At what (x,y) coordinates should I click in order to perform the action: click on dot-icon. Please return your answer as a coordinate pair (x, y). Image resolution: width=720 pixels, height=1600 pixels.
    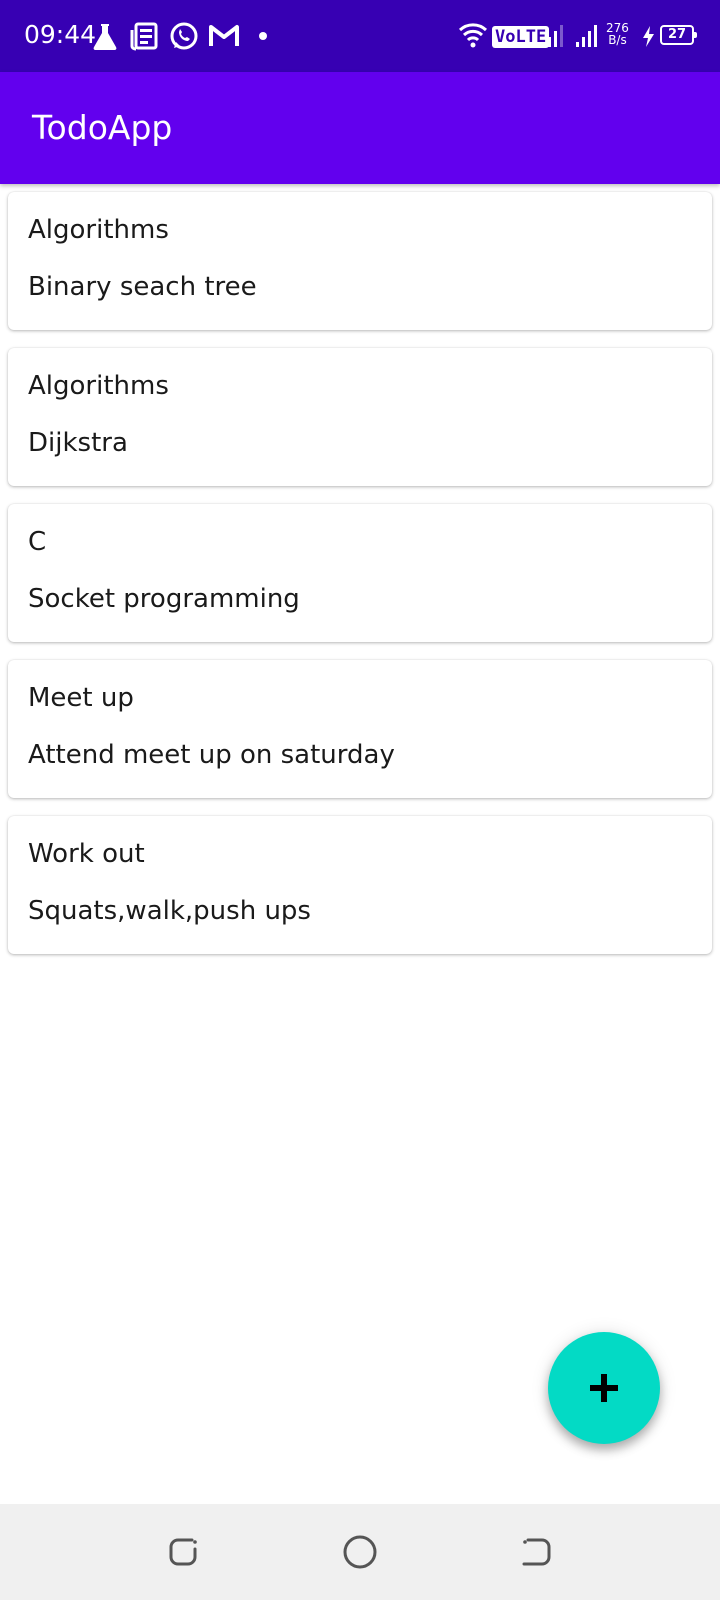
    Looking at the image, I should click on (263, 36).